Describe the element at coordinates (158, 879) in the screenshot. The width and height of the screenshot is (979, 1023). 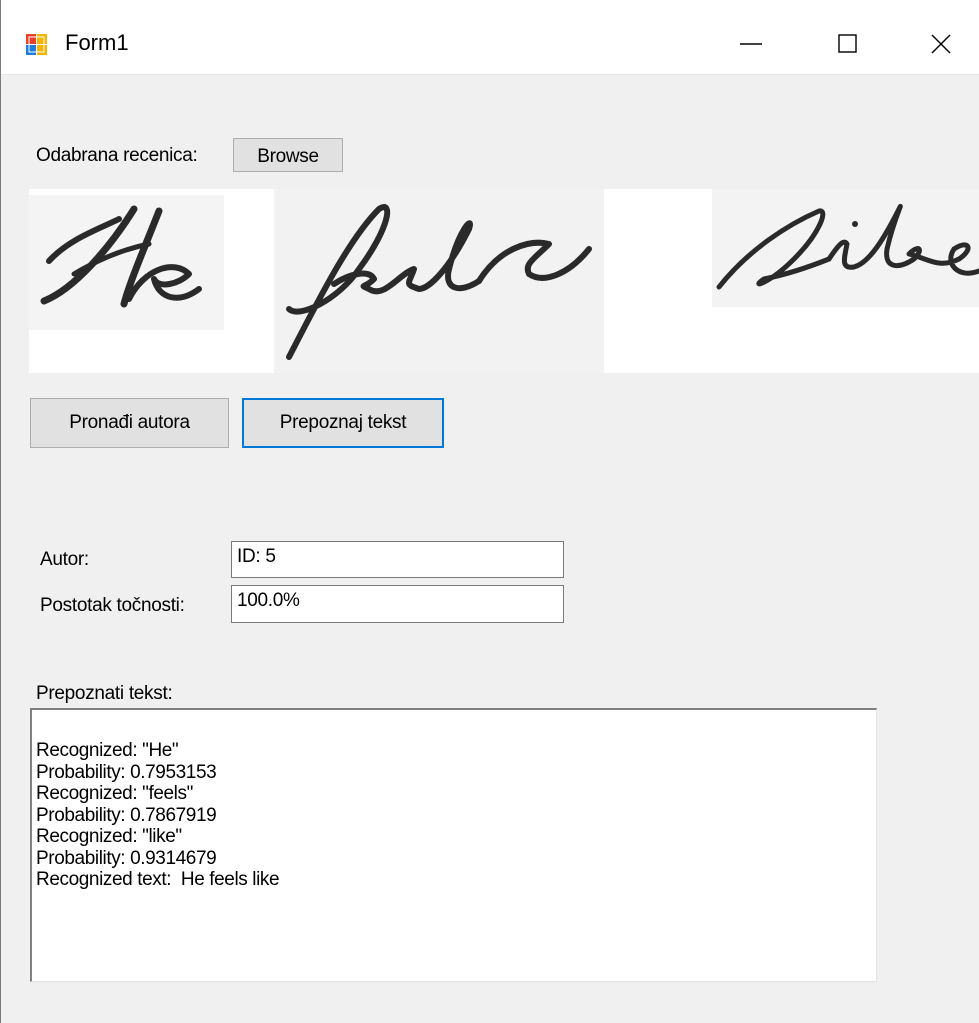
I see `output-line: Recognized text: He feels like` at that location.